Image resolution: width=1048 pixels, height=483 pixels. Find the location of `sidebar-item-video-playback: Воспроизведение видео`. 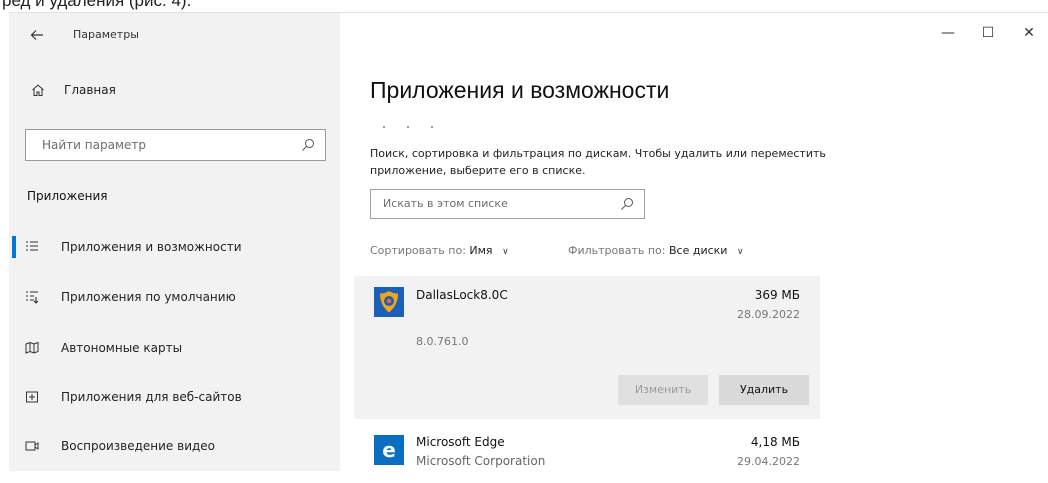

sidebar-item-video-playback: Воспроизведение видео is located at coordinates (174, 446).